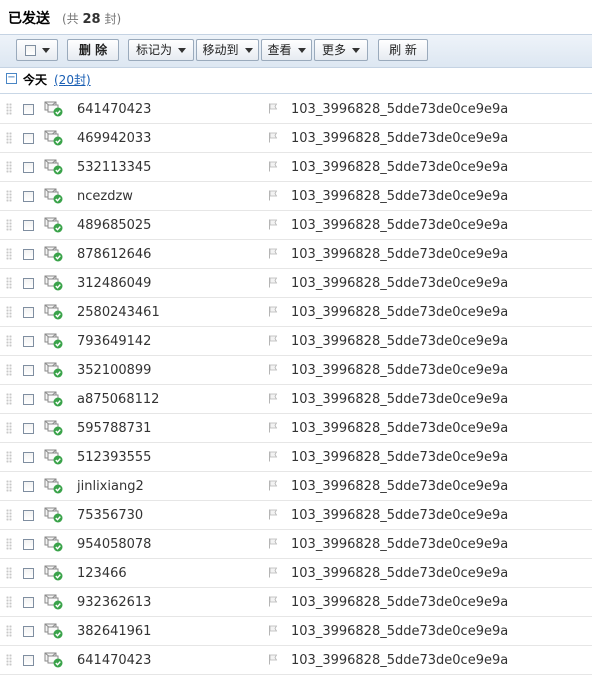 The width and height of the screenshot is (592, 679). I want to click on message-row: 595788731 103_3996828_5dde73de0ce9e9a, so click(296, 428).